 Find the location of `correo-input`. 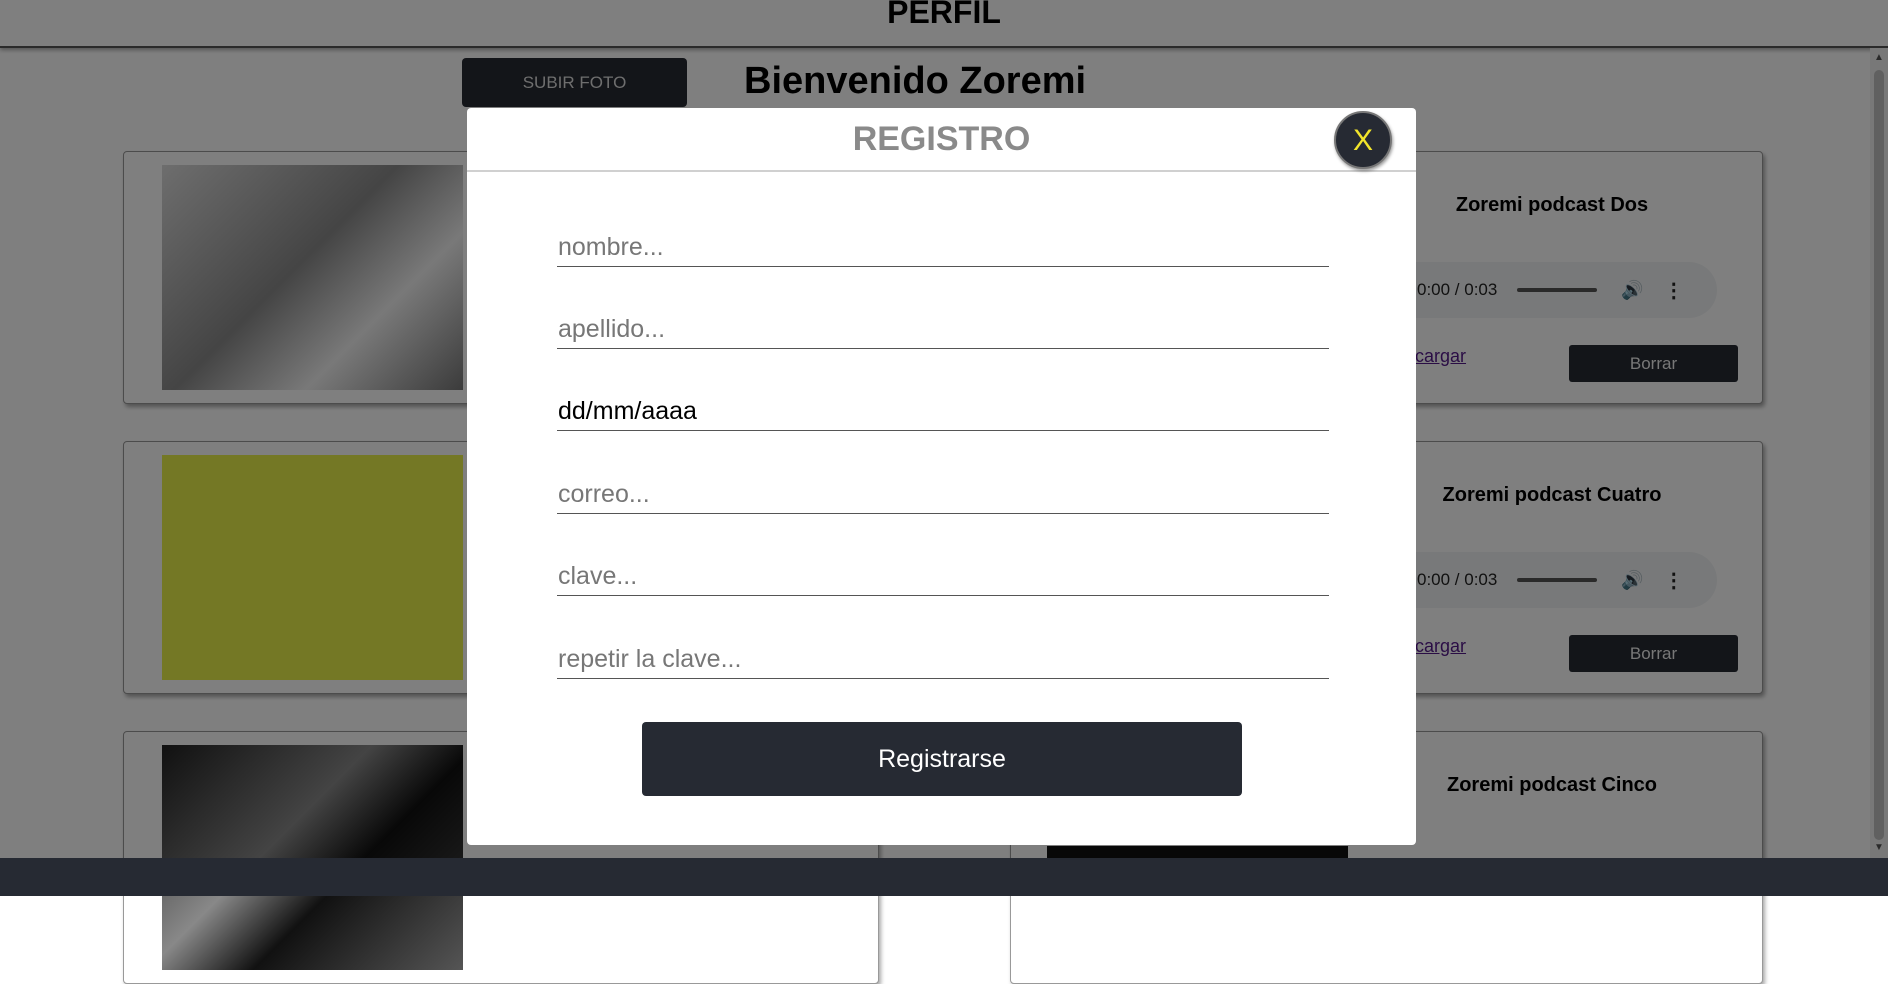

correo-input is located at coordinates (943, 494).